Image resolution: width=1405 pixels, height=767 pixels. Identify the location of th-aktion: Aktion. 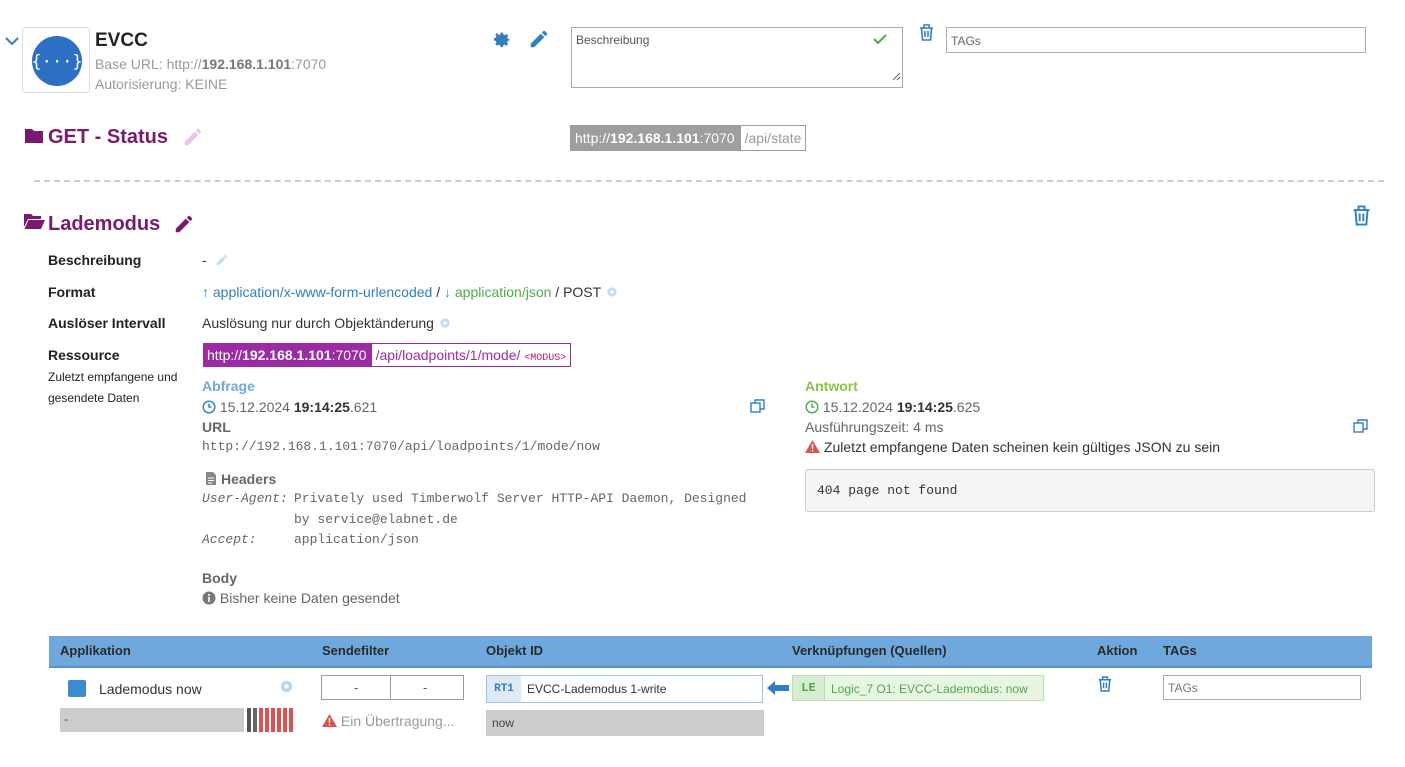
(1117, 651).